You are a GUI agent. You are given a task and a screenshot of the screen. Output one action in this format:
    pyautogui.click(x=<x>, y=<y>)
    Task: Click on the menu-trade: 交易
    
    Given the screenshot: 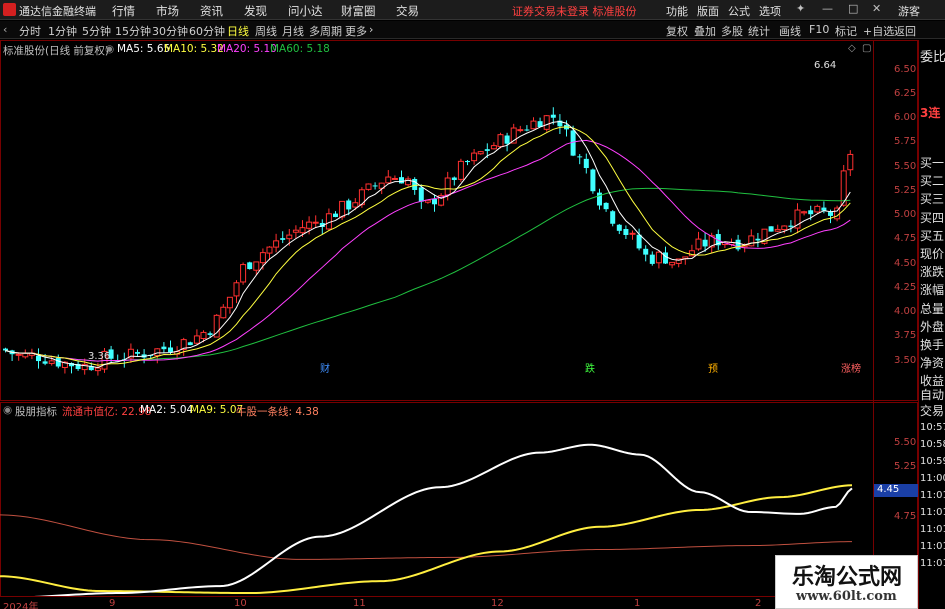 What is the action you would take?
    pyautogui.click(x=407, y=11)
    